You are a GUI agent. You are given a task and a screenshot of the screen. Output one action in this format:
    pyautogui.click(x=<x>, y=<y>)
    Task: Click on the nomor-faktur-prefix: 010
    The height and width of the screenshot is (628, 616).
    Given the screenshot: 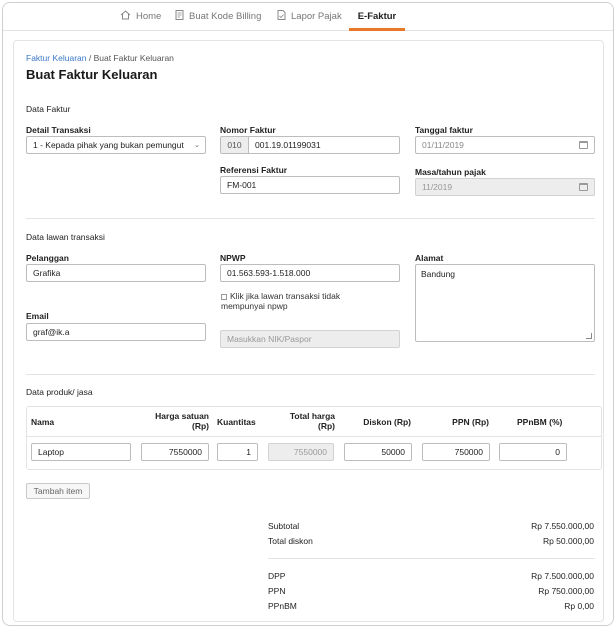 What is the action you would take?
    pyautogui.click(x=235, y=145)
    